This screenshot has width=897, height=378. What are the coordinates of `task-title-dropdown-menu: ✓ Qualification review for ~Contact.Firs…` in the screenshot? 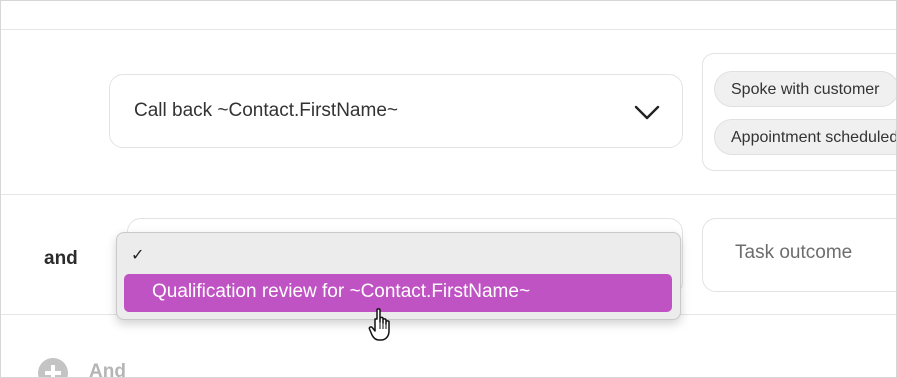 It's located at (398, 276).